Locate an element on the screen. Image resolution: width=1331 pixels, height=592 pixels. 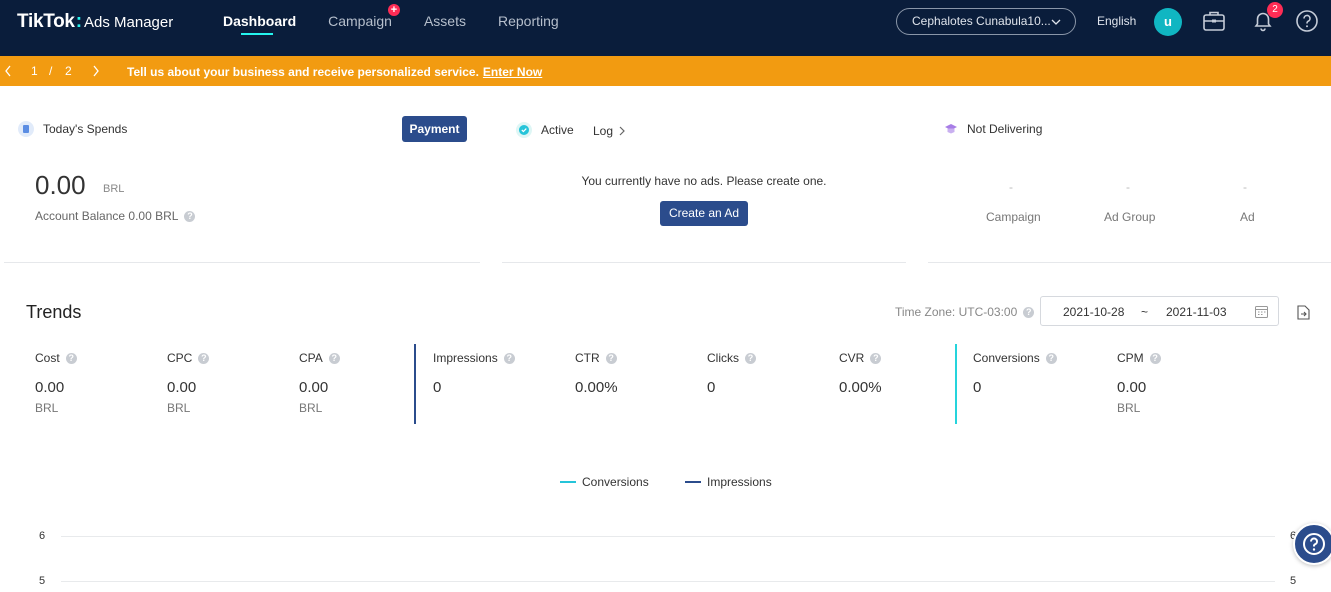
main-nav: Dashboard Campaign + Assets Reporting is located at coordinates (407, 28).